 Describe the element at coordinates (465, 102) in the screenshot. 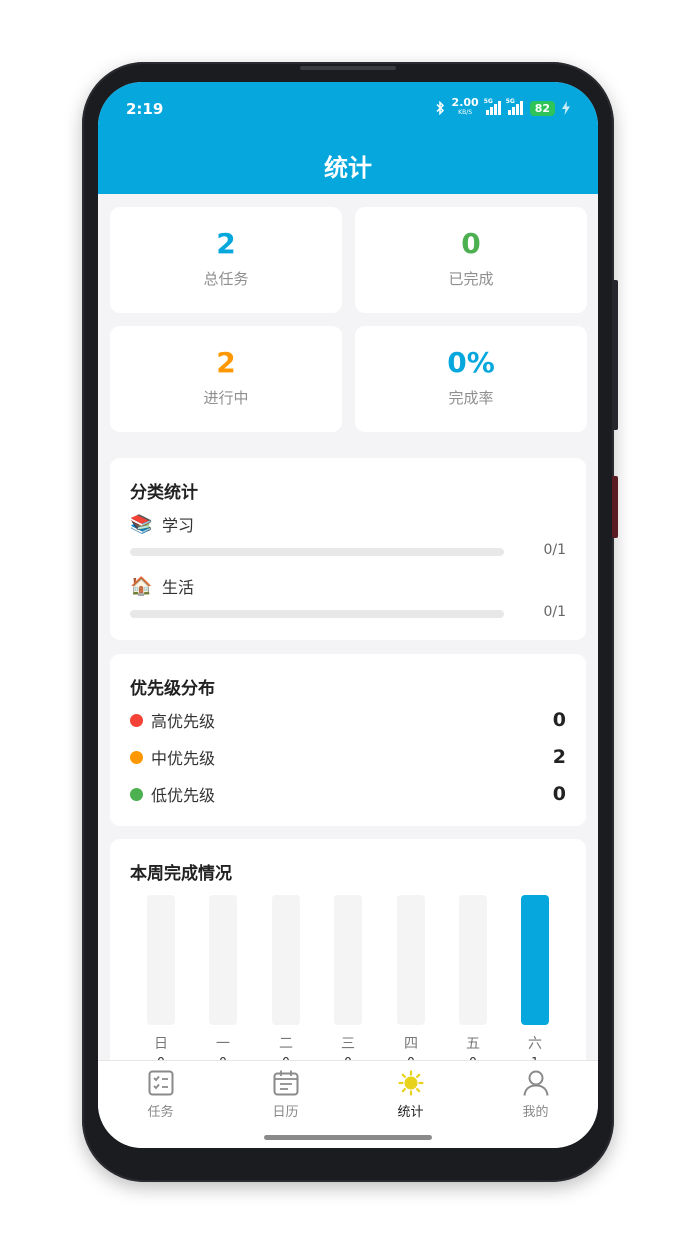

I see `net-speed-value: 2.00` at that location.